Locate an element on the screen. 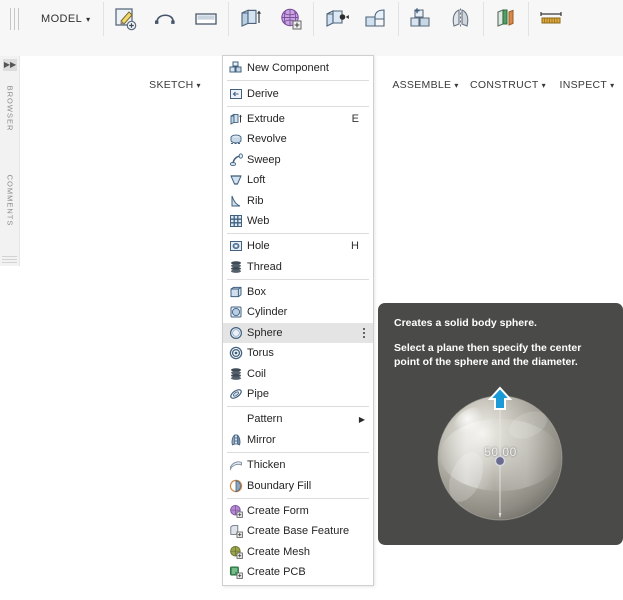 Image resolution: width=623 pixels, height=600 pixels. menu-item-web: Web is located at coordinates (298, 221).